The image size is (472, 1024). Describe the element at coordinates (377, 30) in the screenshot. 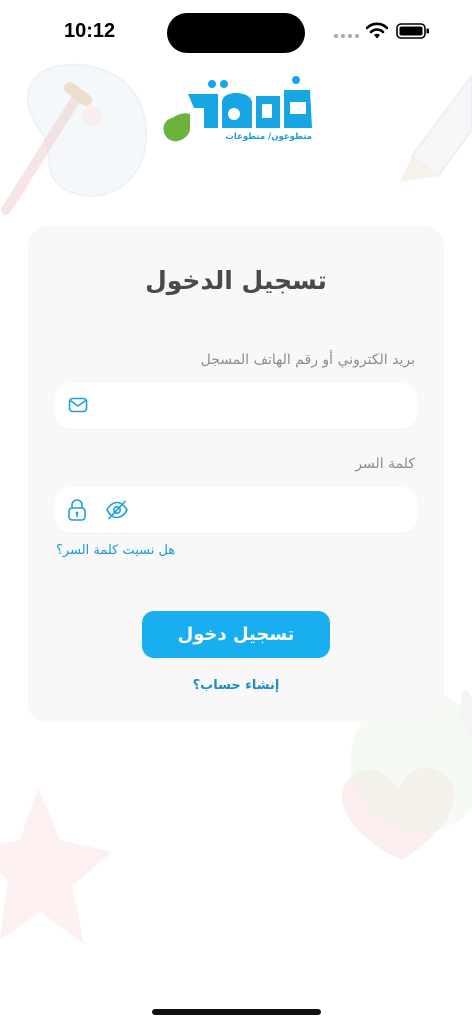

I see `wifi-icon` at that location.